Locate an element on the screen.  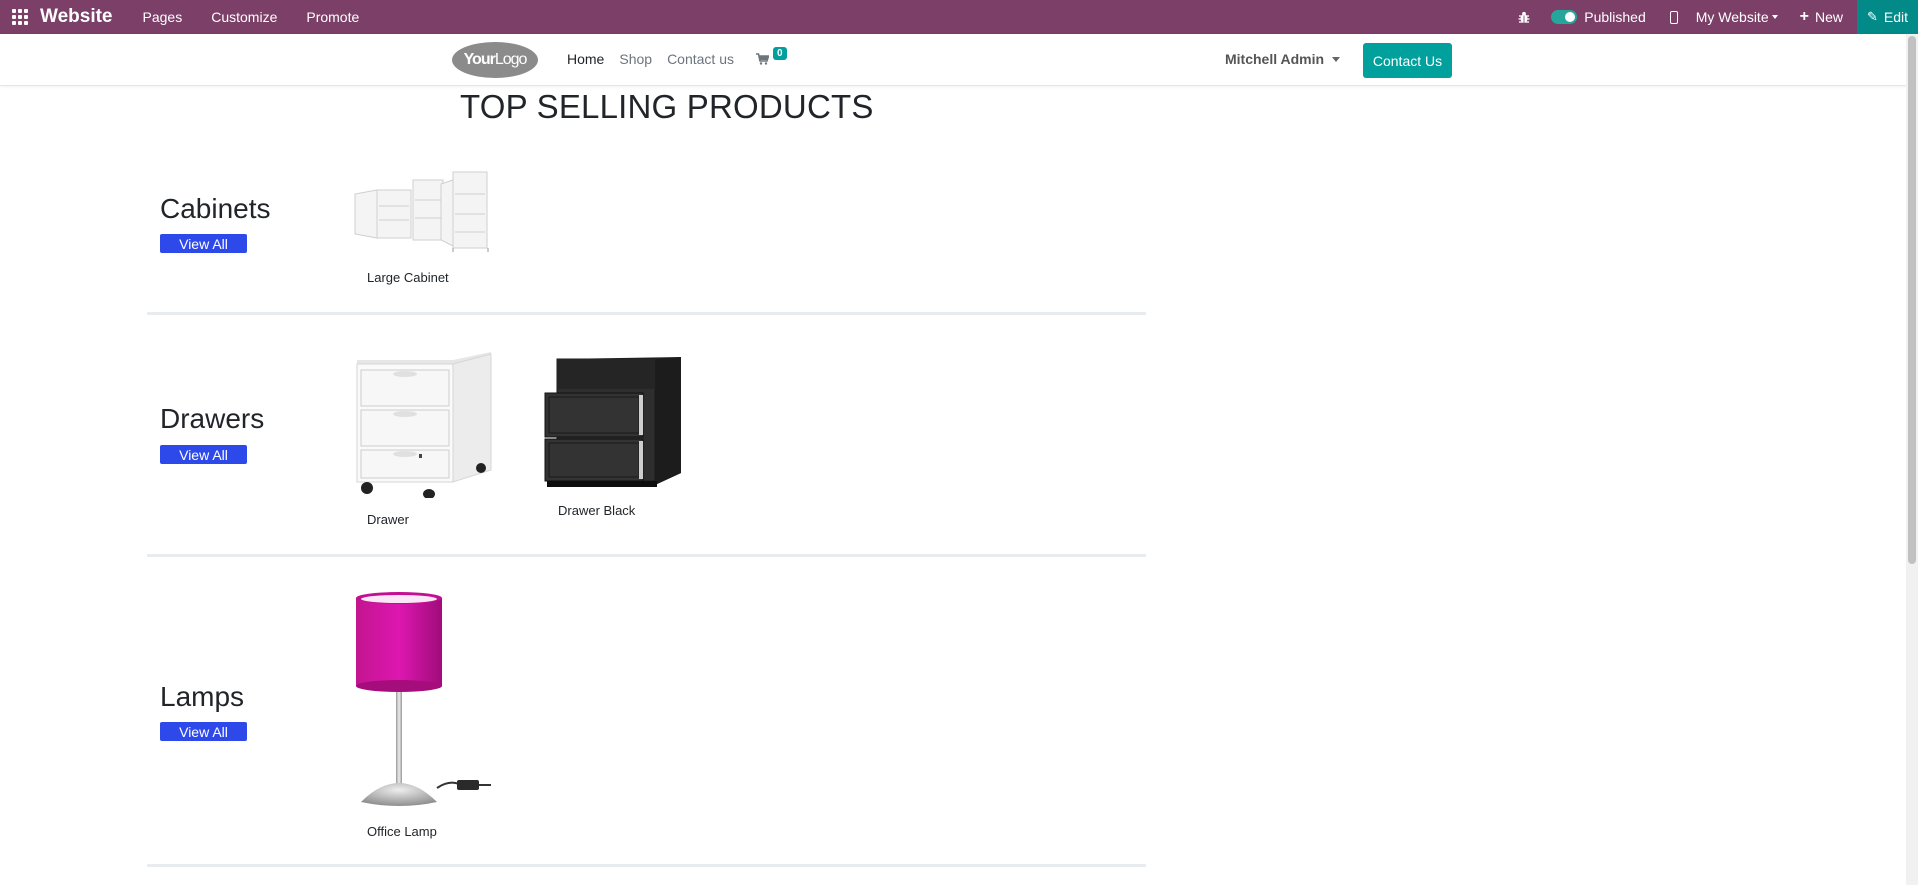
new-button: + New is located at coordinates (1821, 17).